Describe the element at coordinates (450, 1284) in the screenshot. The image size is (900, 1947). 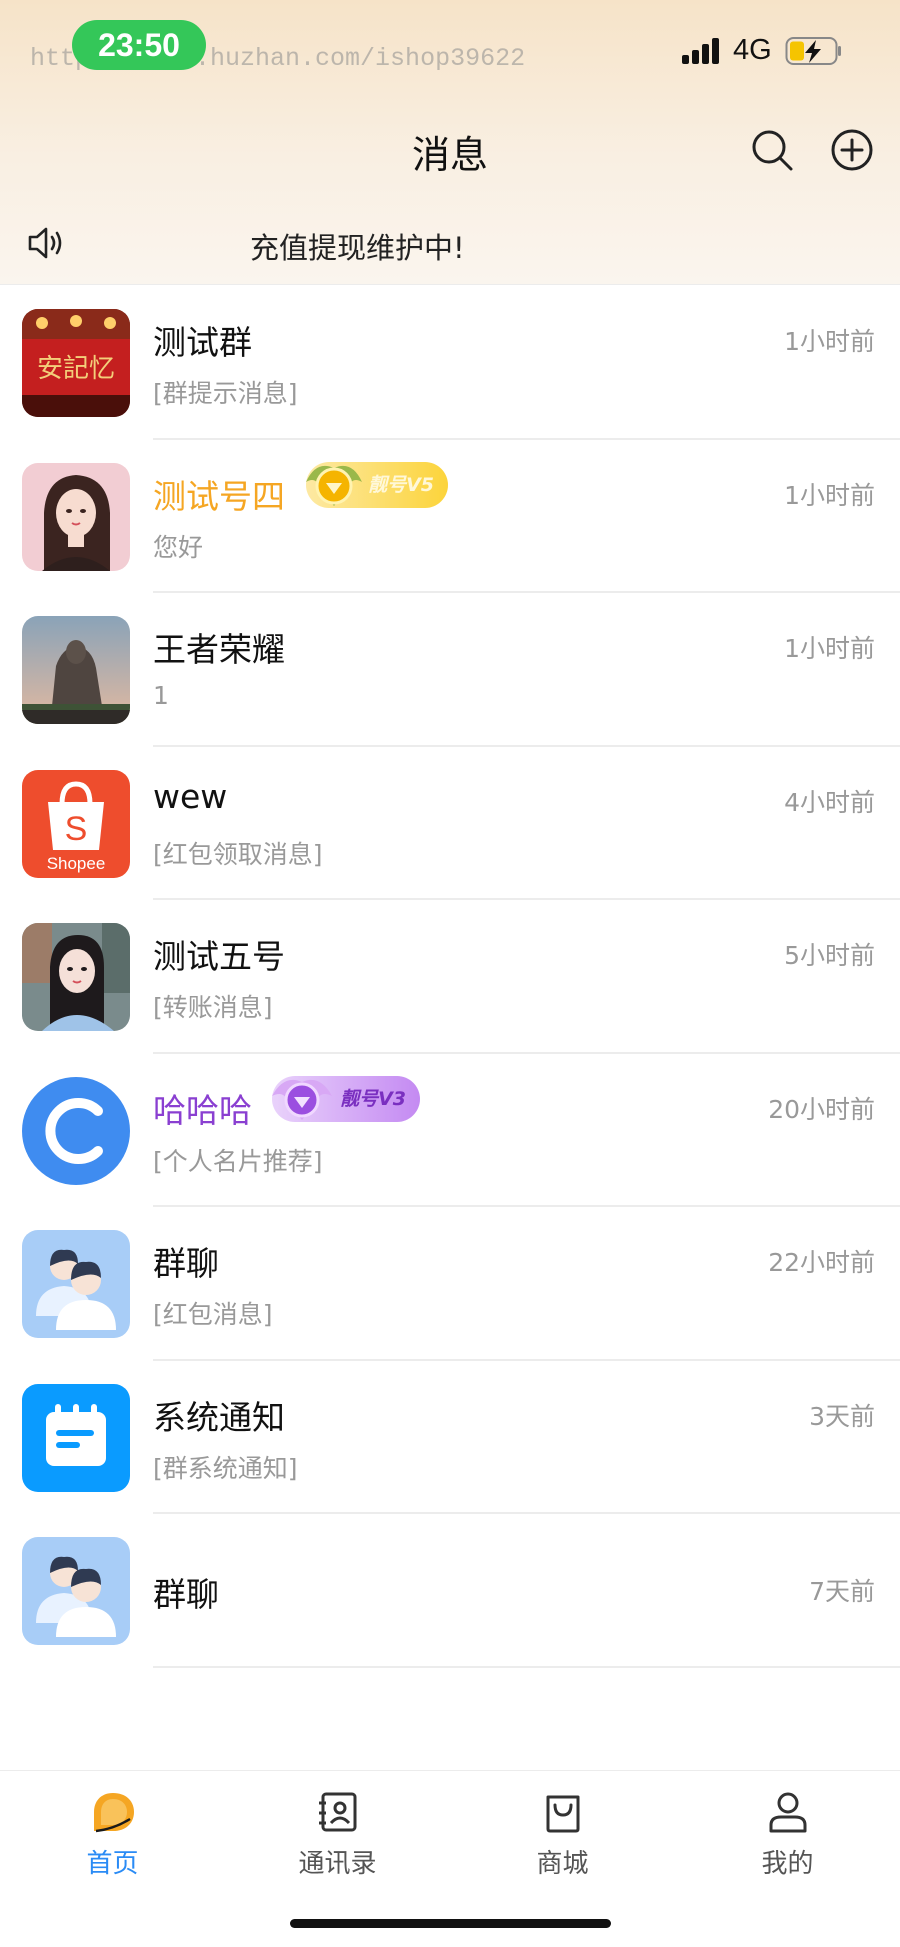
I see `chat-item: 群聊 [红包消息] 22小时前` at that location.